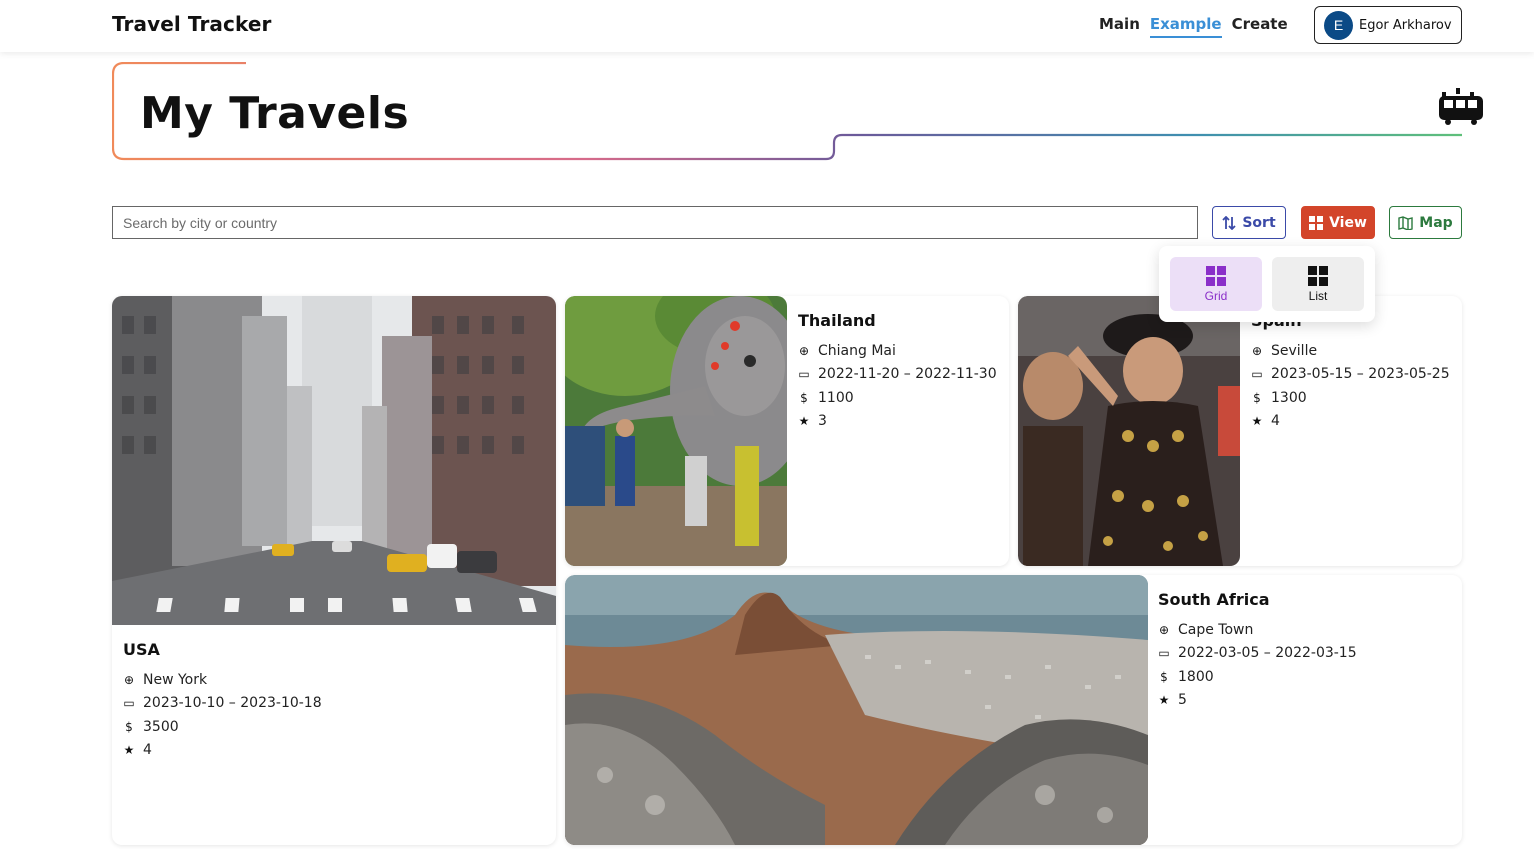 The image size is (1534, 849). I want to click on list-label: List, so click(1318, 295).